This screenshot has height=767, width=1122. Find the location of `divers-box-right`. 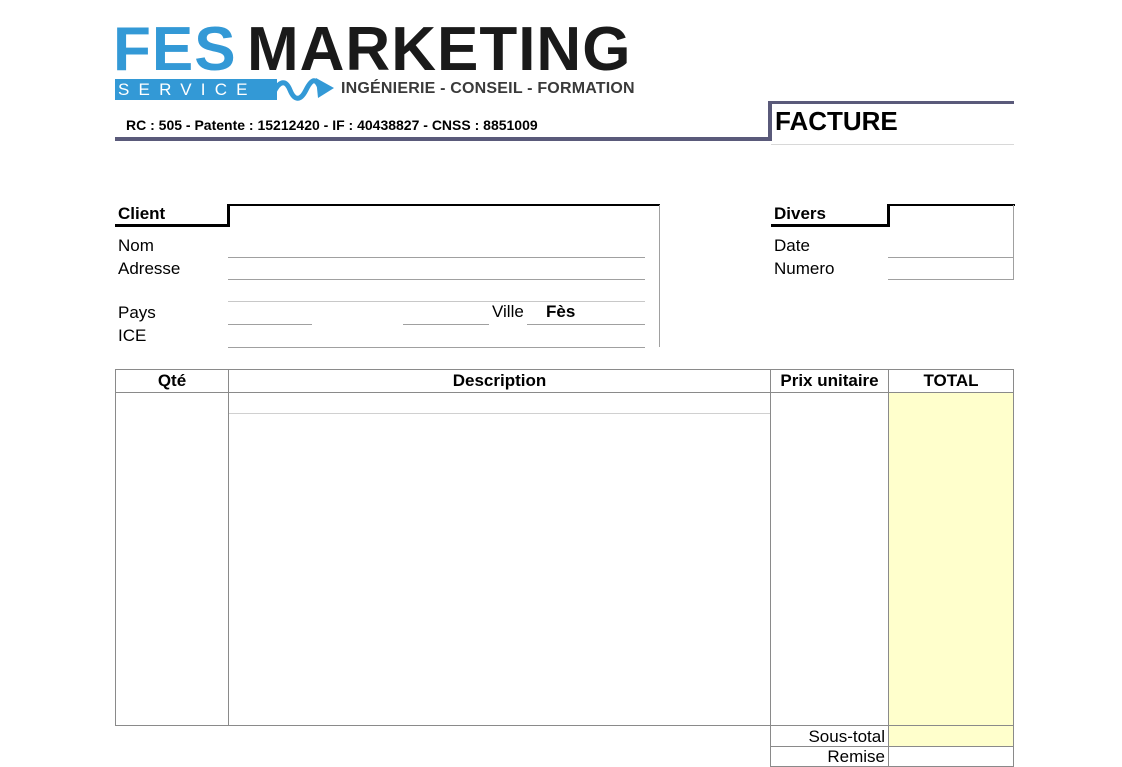

divers-box-right is located at coordinates (1013, 242).